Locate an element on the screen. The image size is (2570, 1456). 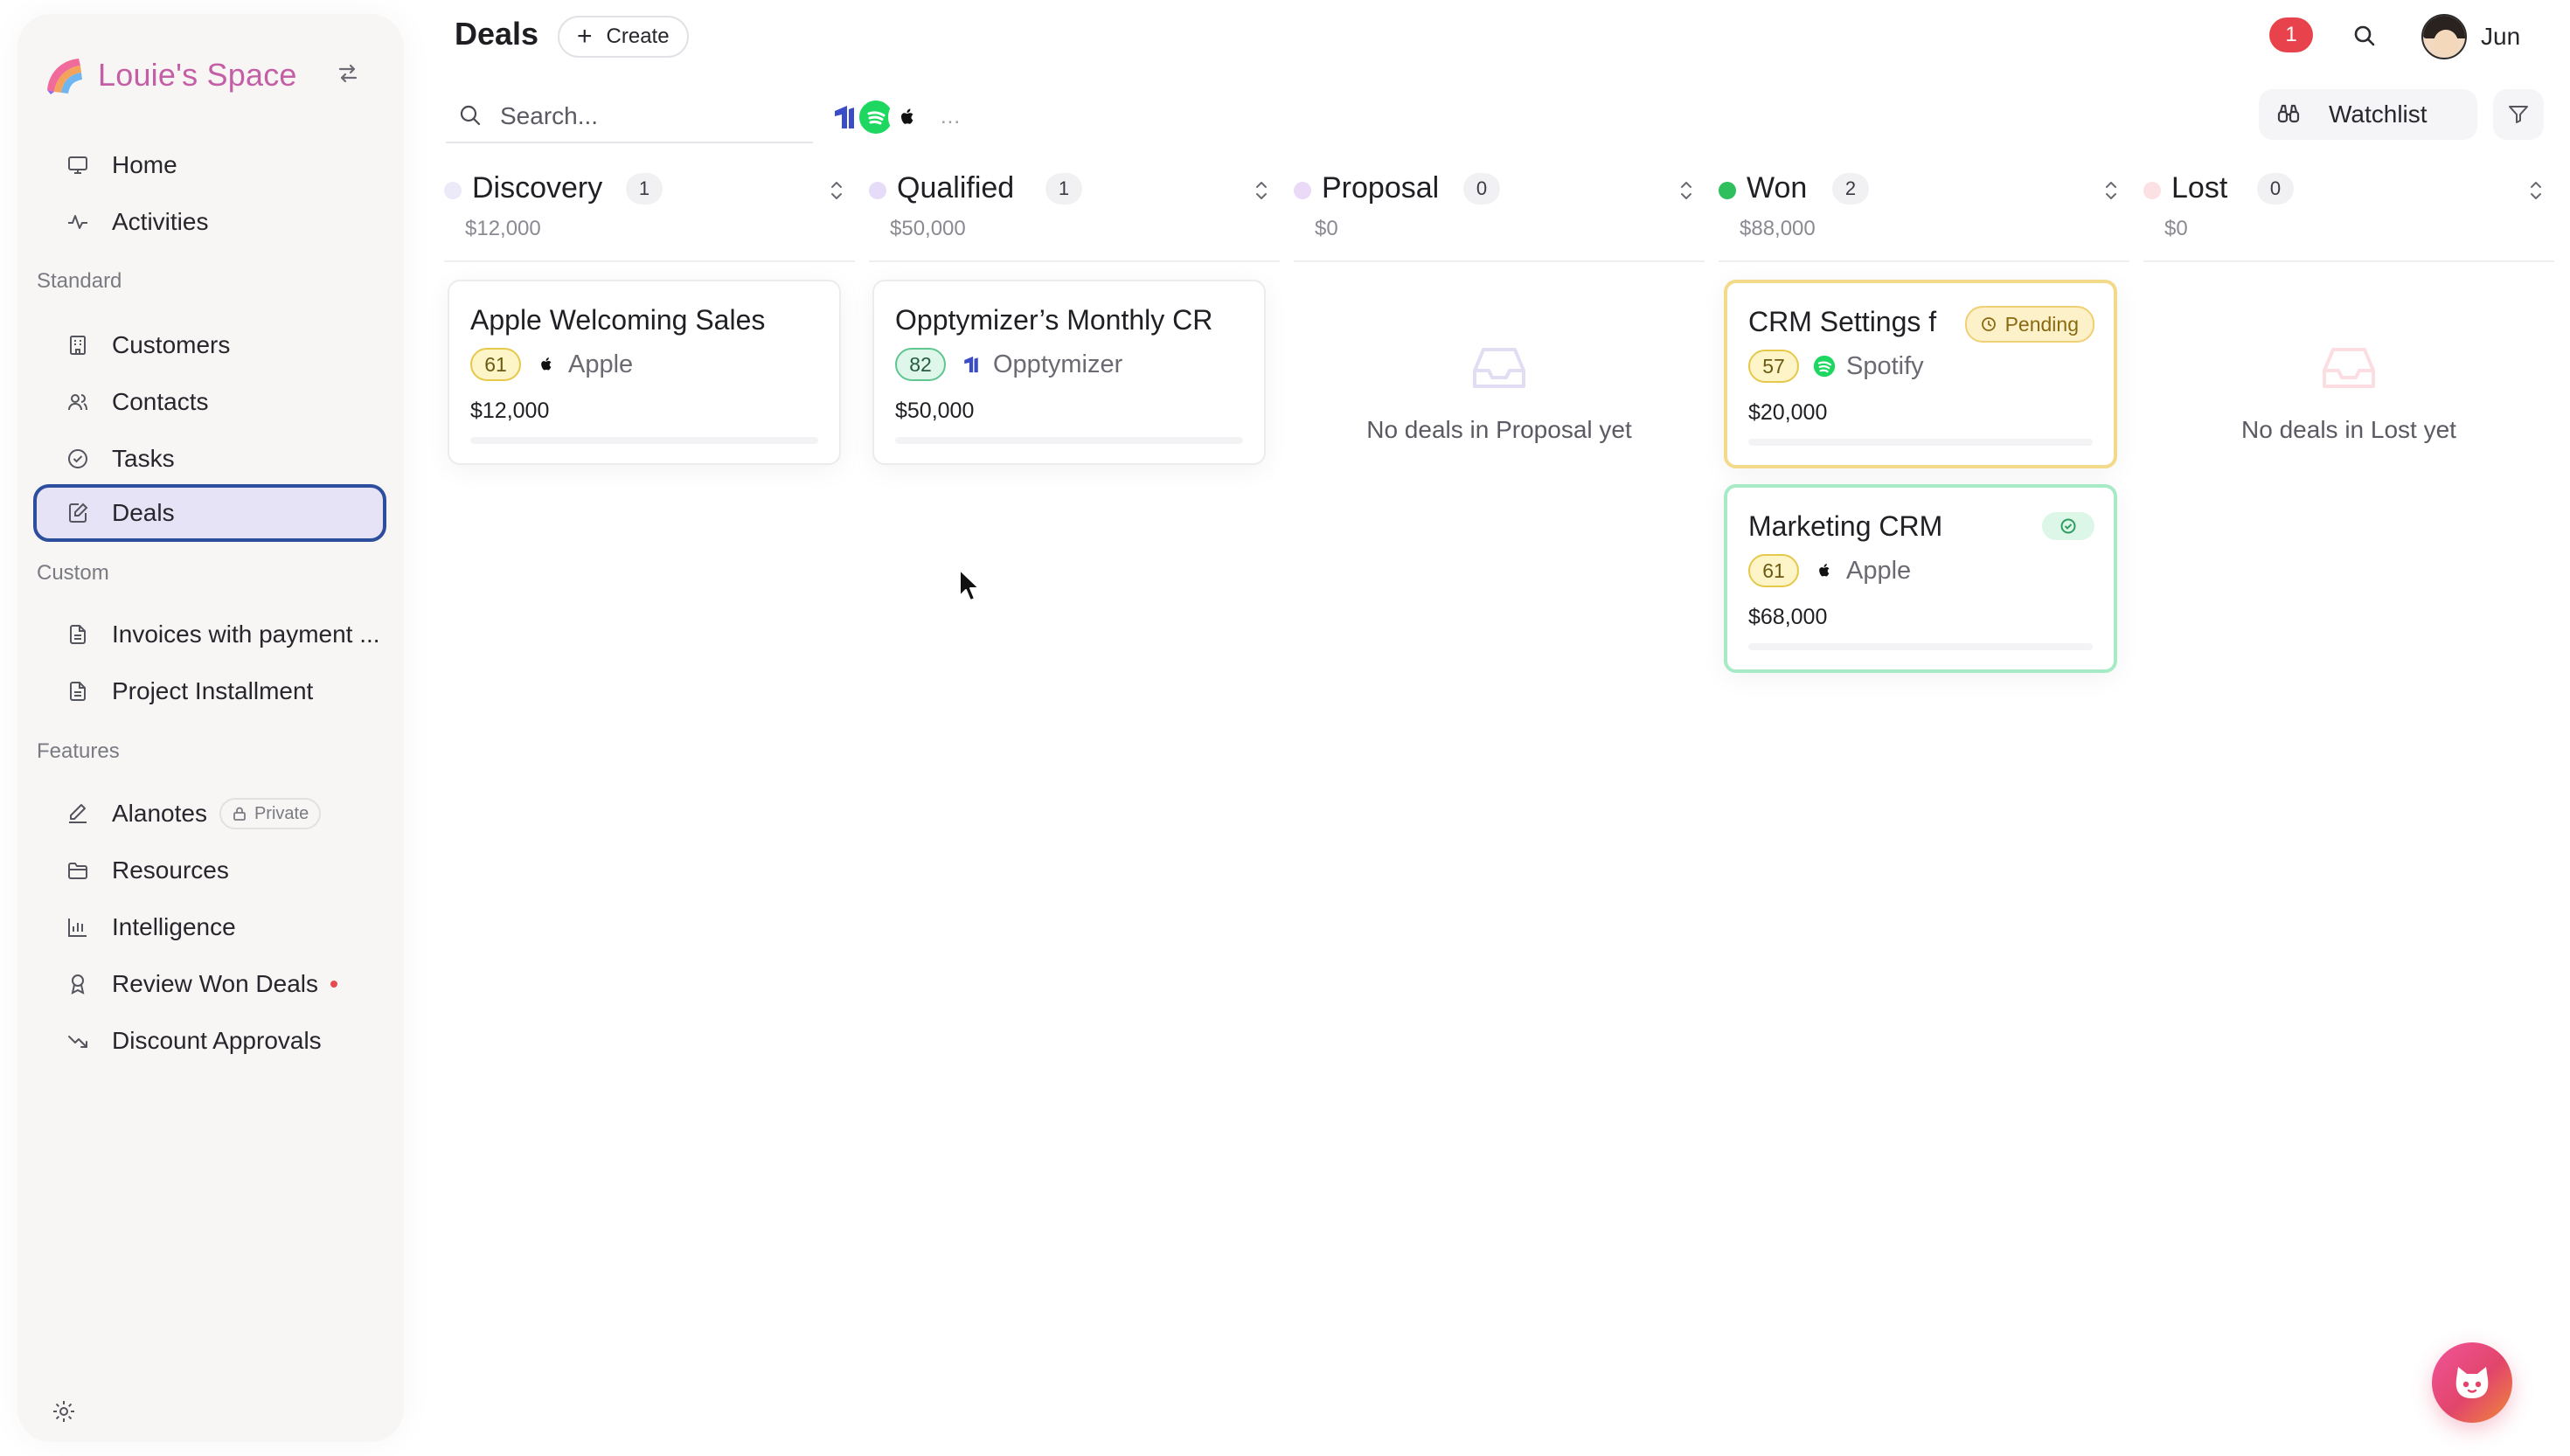
sidebar-item-label: Home is located at coordinates (144, 164).